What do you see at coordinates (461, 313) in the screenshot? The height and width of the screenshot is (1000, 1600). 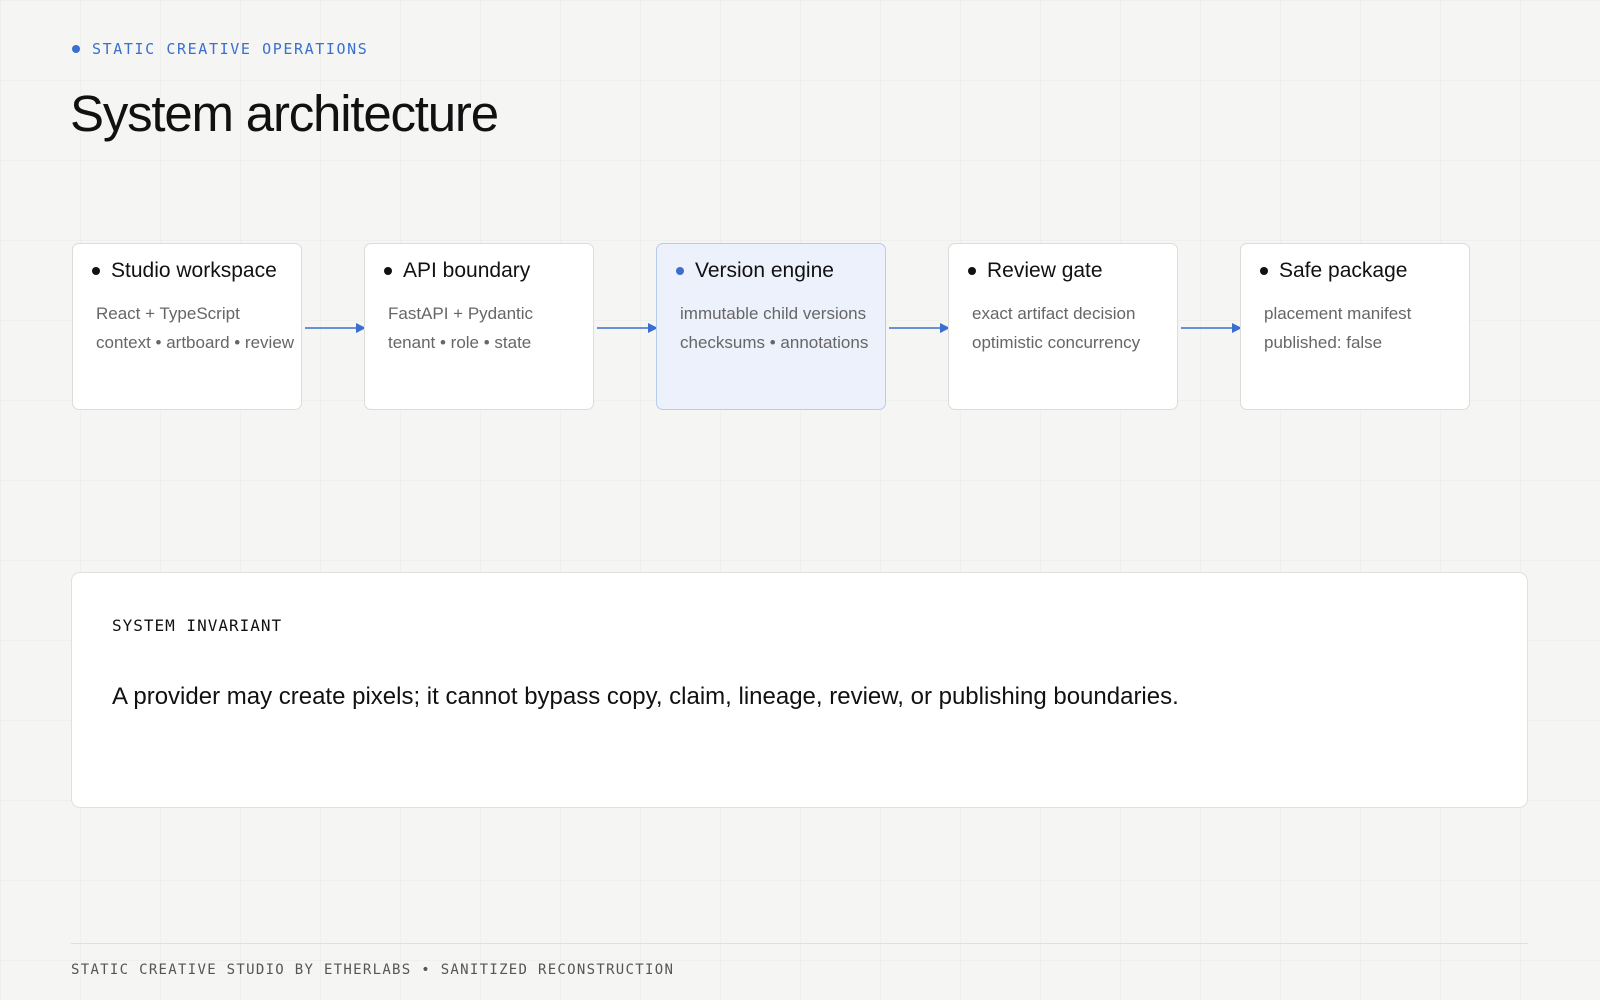 I see `node-detail: FastAPI + Pydantic` at bounding box center [461, 313].